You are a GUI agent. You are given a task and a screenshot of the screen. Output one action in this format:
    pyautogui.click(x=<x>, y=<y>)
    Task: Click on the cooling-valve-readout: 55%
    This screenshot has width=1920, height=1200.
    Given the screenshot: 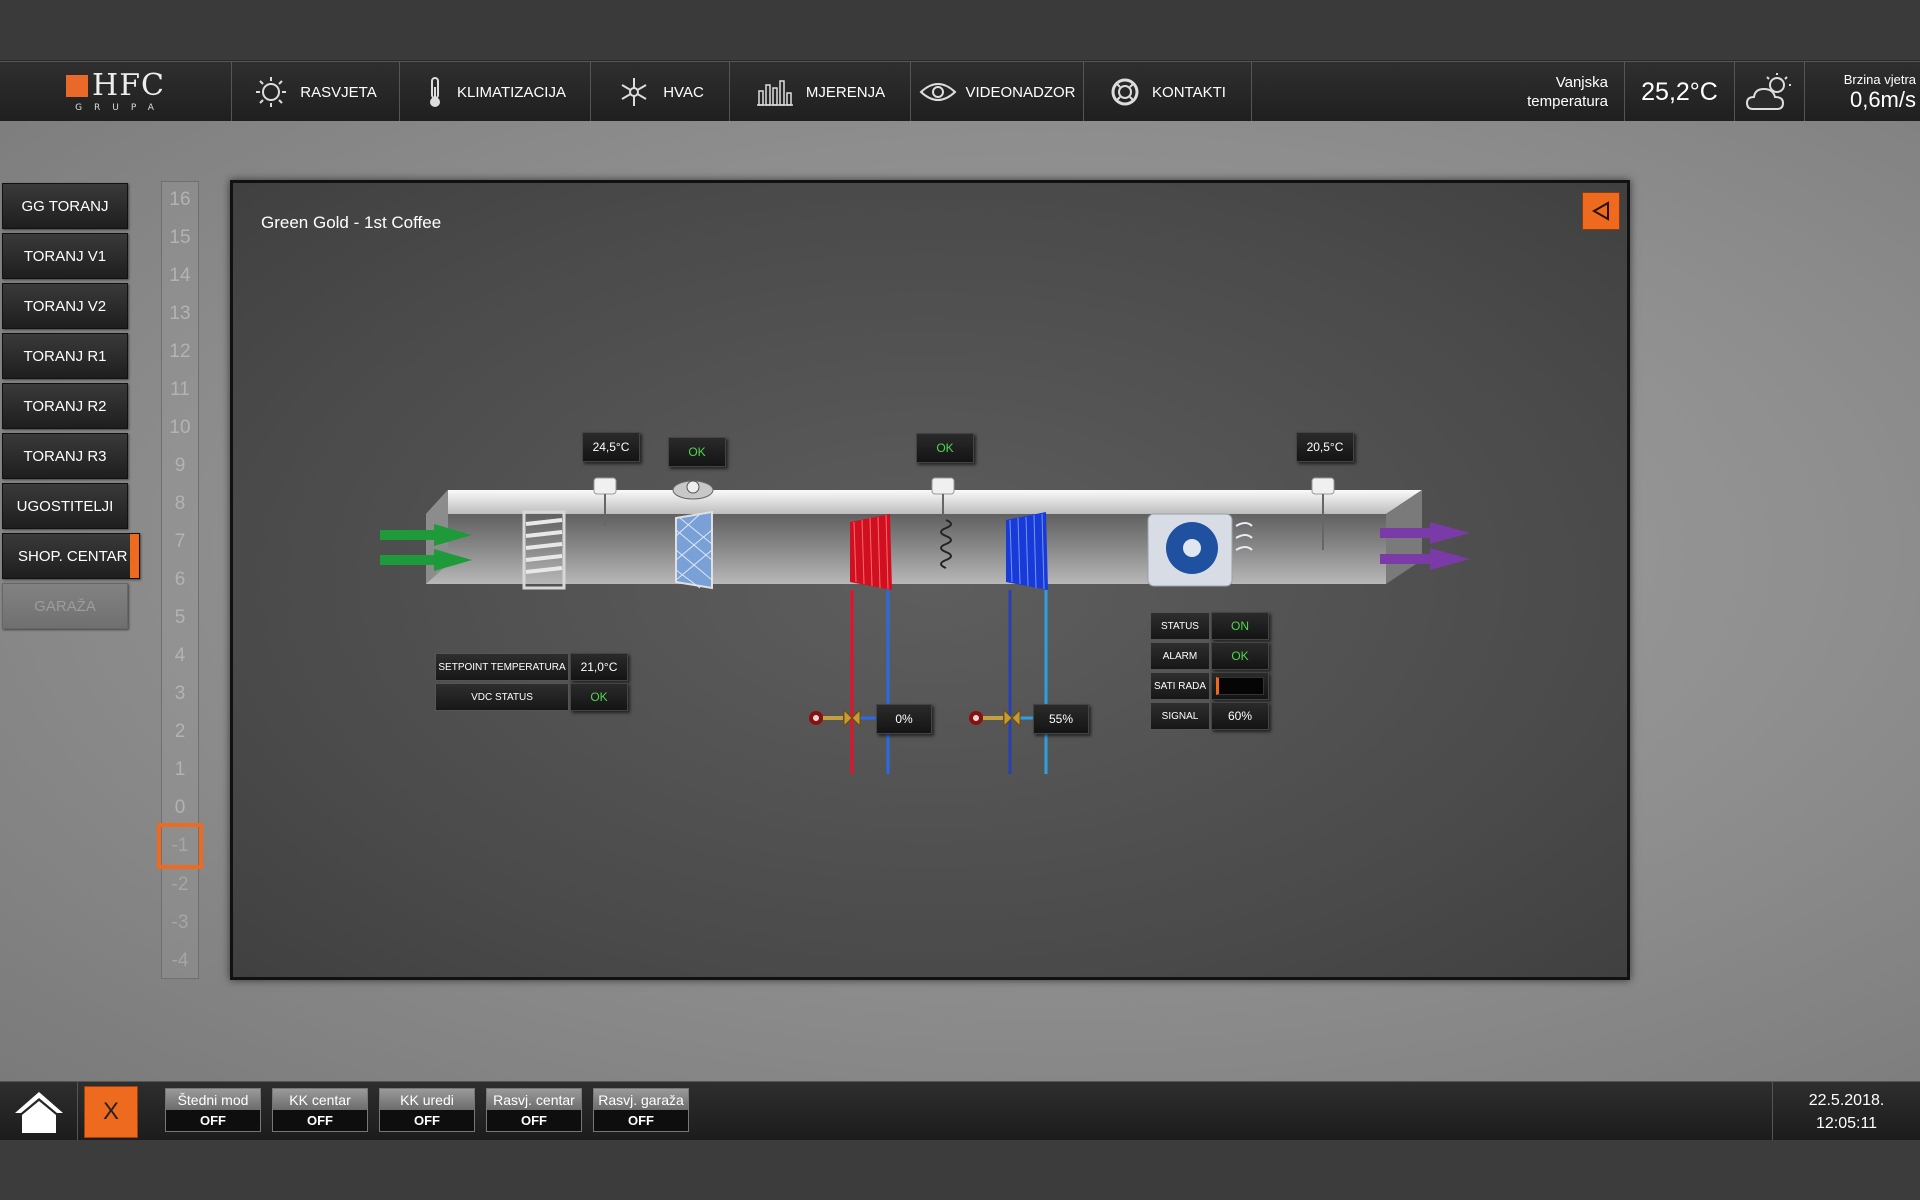 What is the action you would take?
    pyautogui.click(x=1061, y=719)
    